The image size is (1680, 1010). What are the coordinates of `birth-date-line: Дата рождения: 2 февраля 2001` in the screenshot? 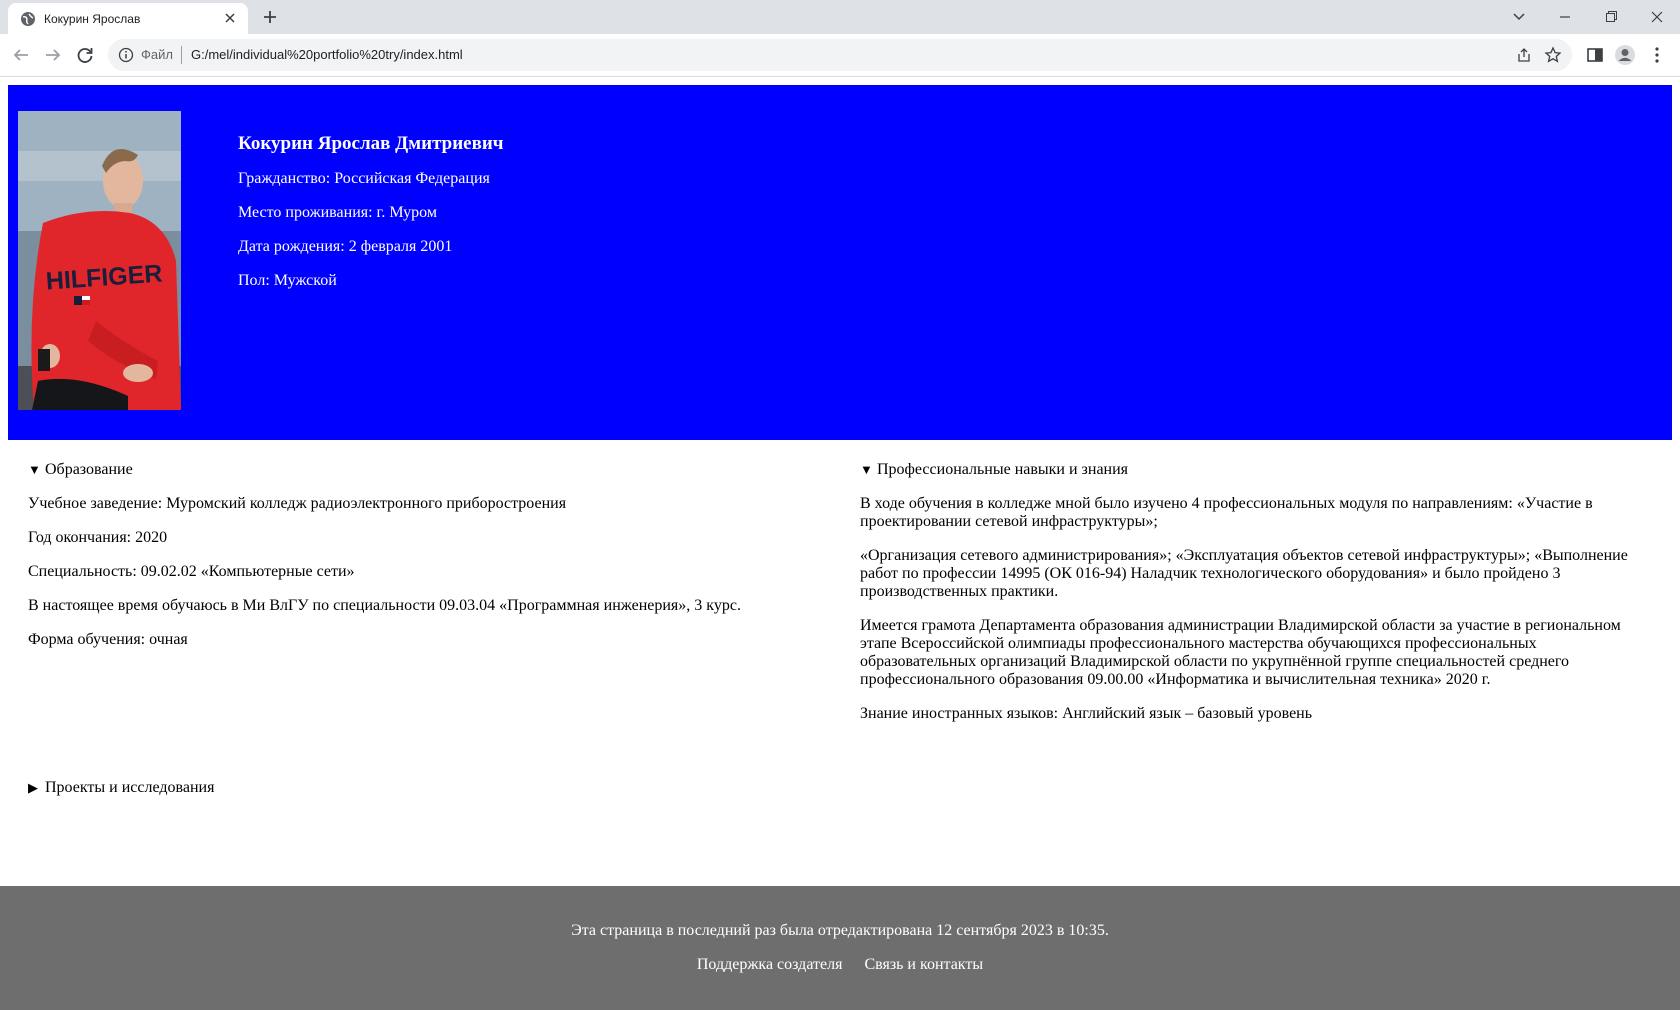 It's located at (345, 246).